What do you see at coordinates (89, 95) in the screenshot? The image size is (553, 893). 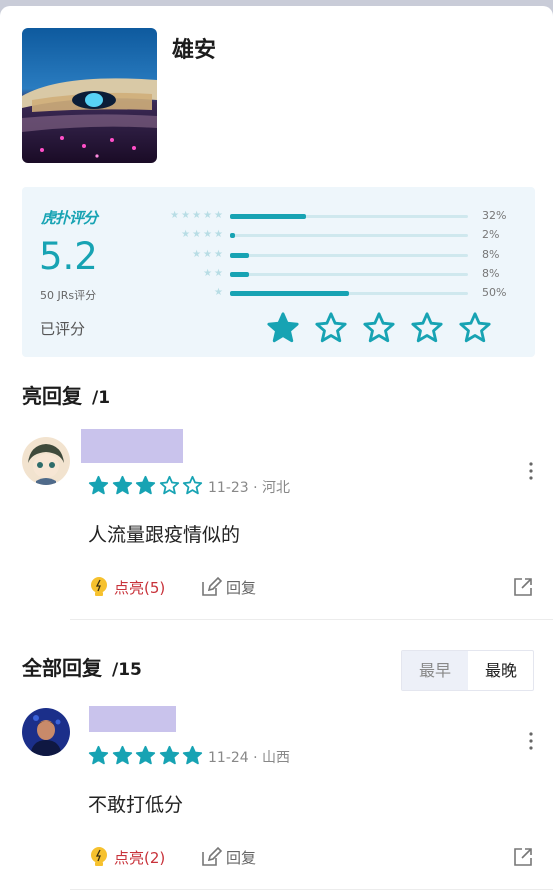 I see `topic-cover-image` at bounding box center [89, 95].